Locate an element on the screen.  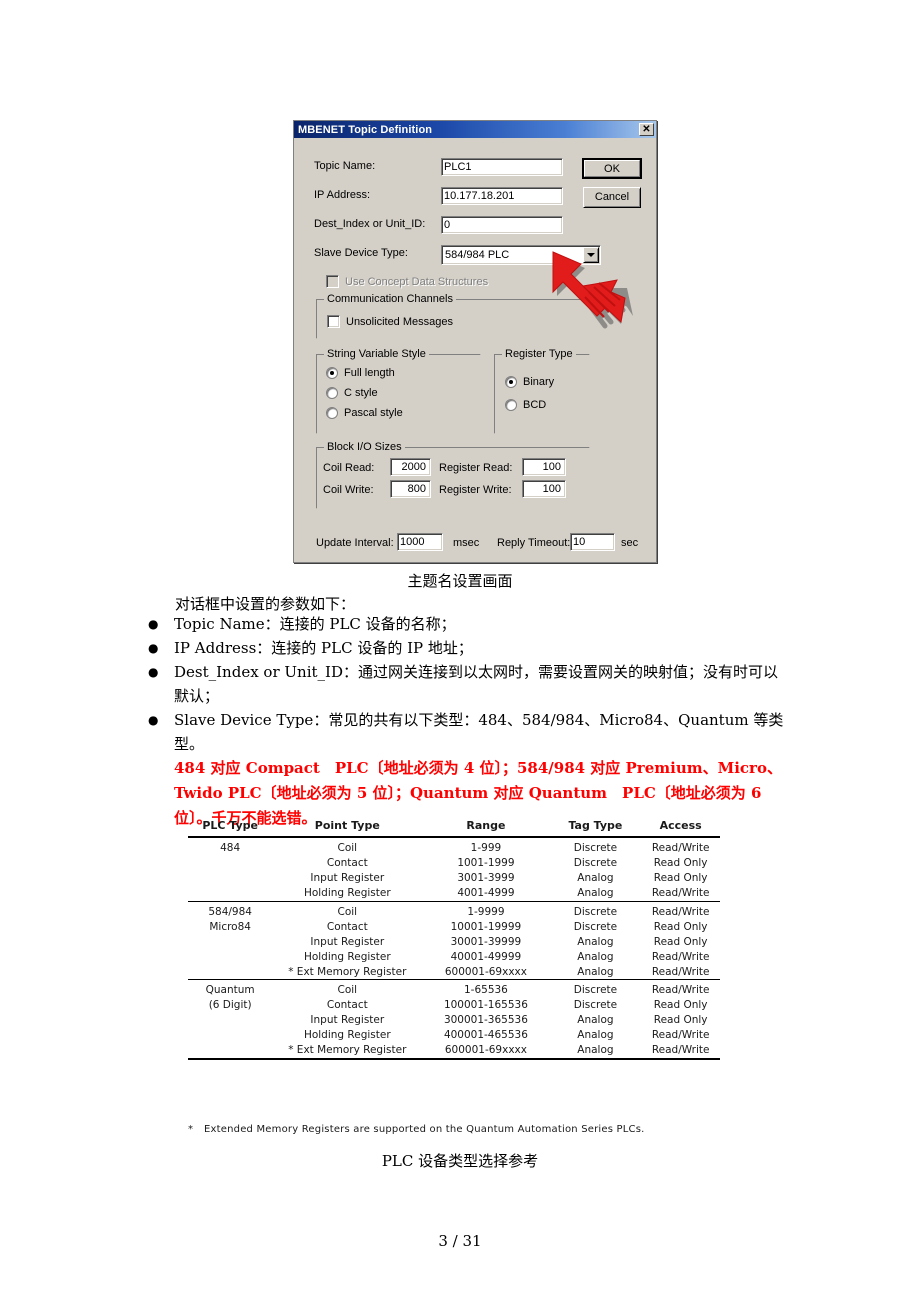
topic-name-input: PLC1 is located at coordinates (502, 167).